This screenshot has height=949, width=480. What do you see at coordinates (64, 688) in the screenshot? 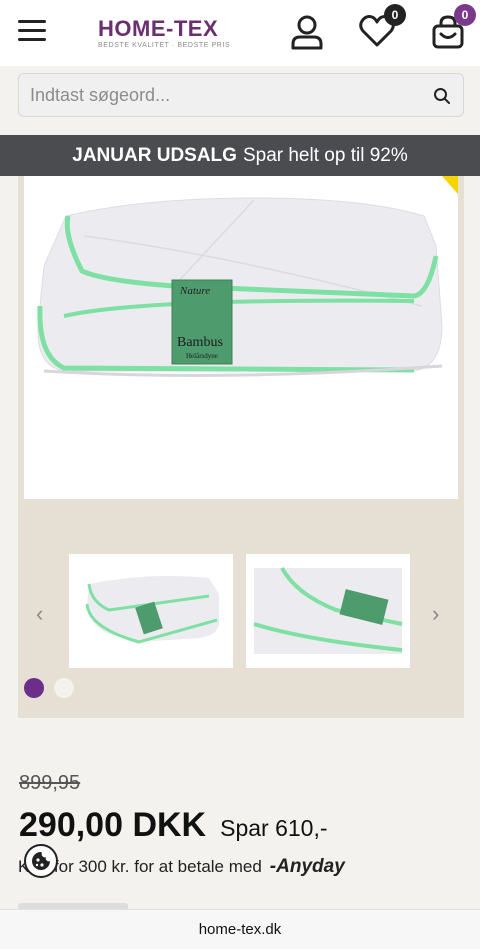
I see `color-swatch-white` at bounding box center [64, 688].